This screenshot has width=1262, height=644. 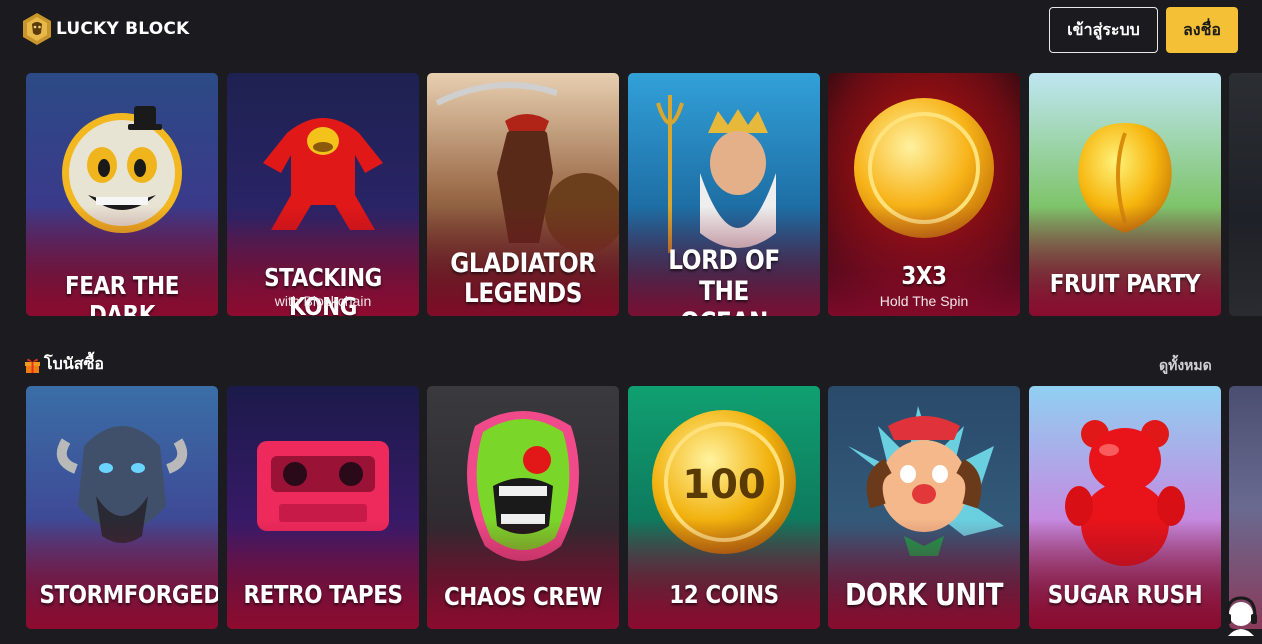 What do you see at coordinates (122, 507) in the screenshot?
I see `game-card-stormforged: STORMFORGED` at bounding box center [122, 507].